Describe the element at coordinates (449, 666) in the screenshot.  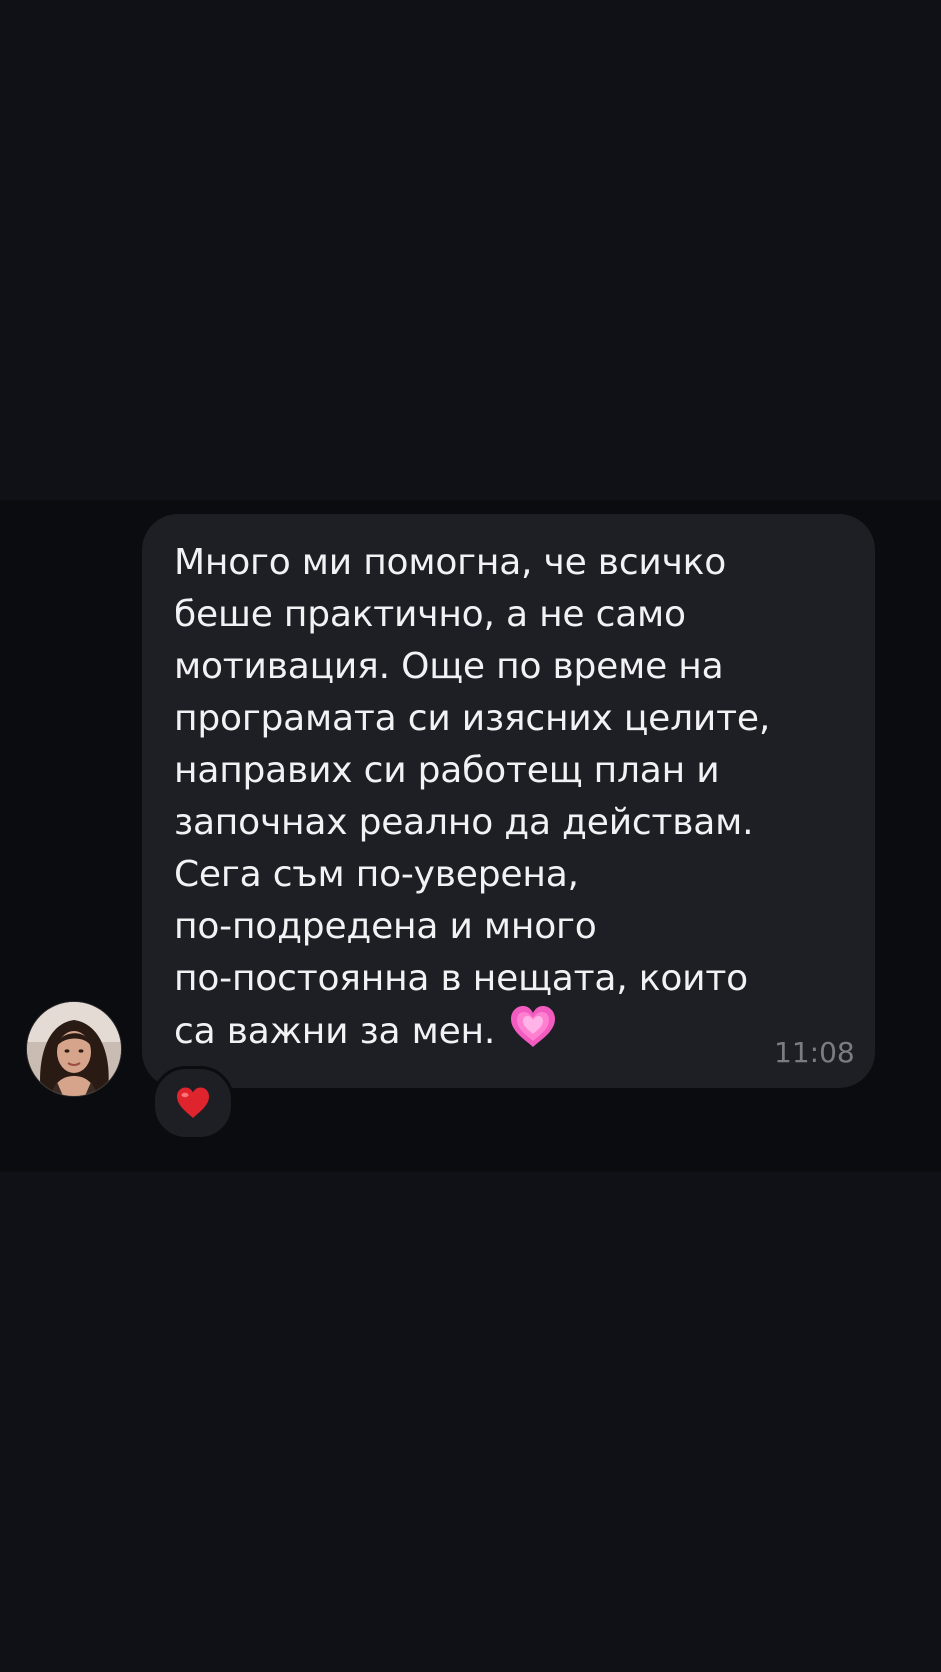
I see `message-line-3: мотивация. Още по време на` at that location.